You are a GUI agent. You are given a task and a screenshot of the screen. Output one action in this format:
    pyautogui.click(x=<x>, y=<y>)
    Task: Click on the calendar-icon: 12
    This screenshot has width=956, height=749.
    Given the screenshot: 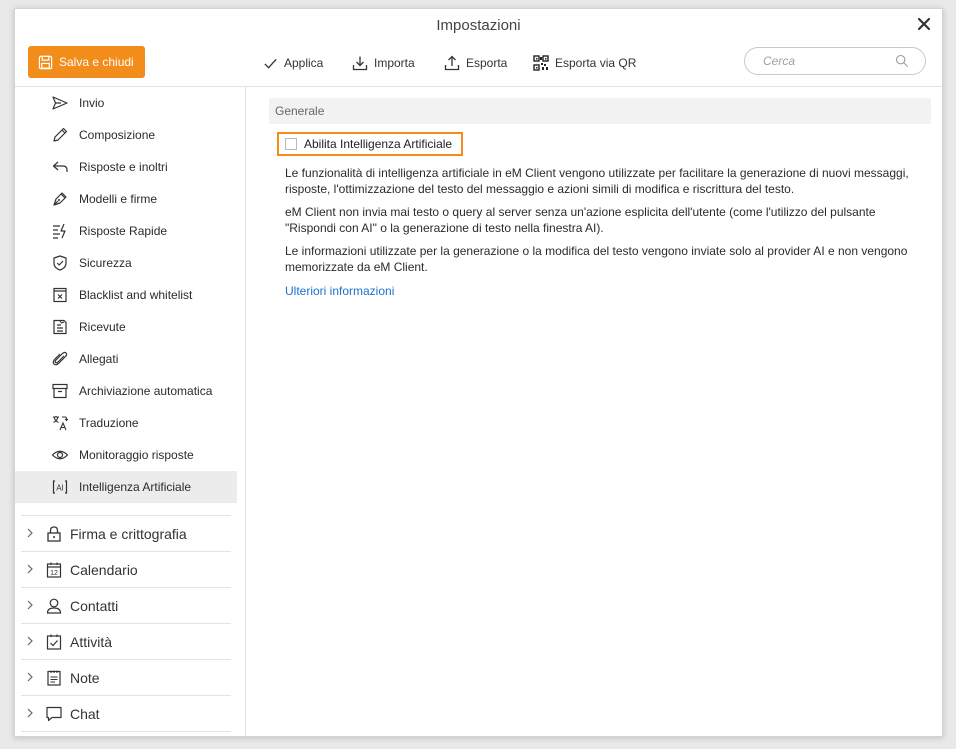 What is the action you would take?
    pyautogui.click(x=54, y=570)
    